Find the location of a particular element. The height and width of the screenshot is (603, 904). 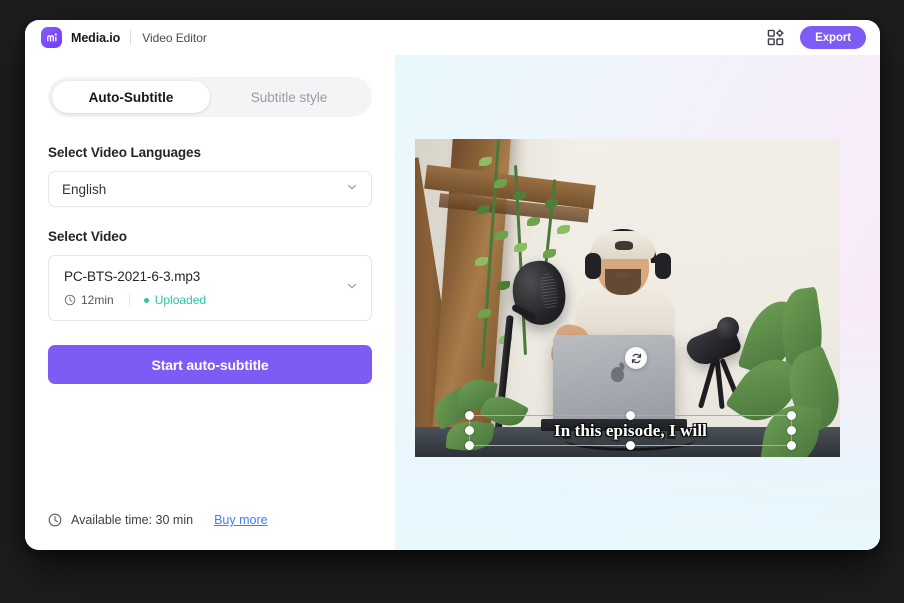

buy-more-link: Buy more is located at coordinates (241, 520).